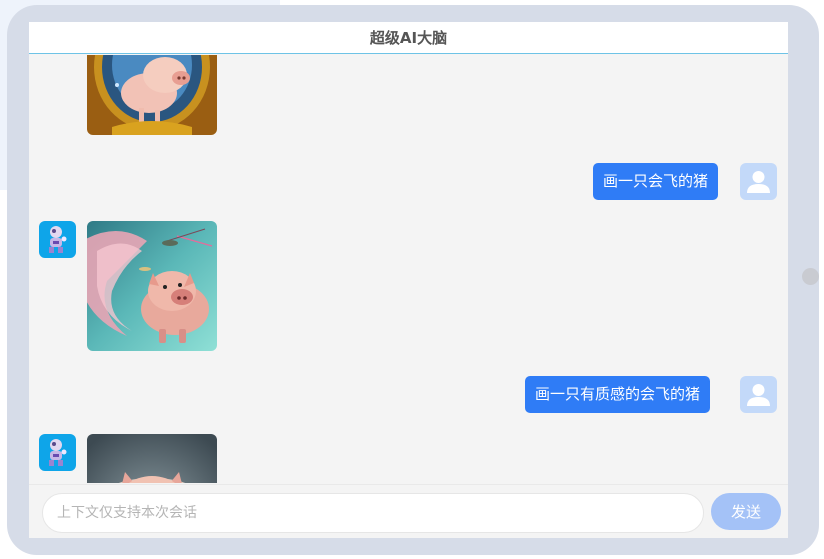  Describe the element at coordinates (746, 511) in the screenshot. I see `send-button: 发送` at that location.